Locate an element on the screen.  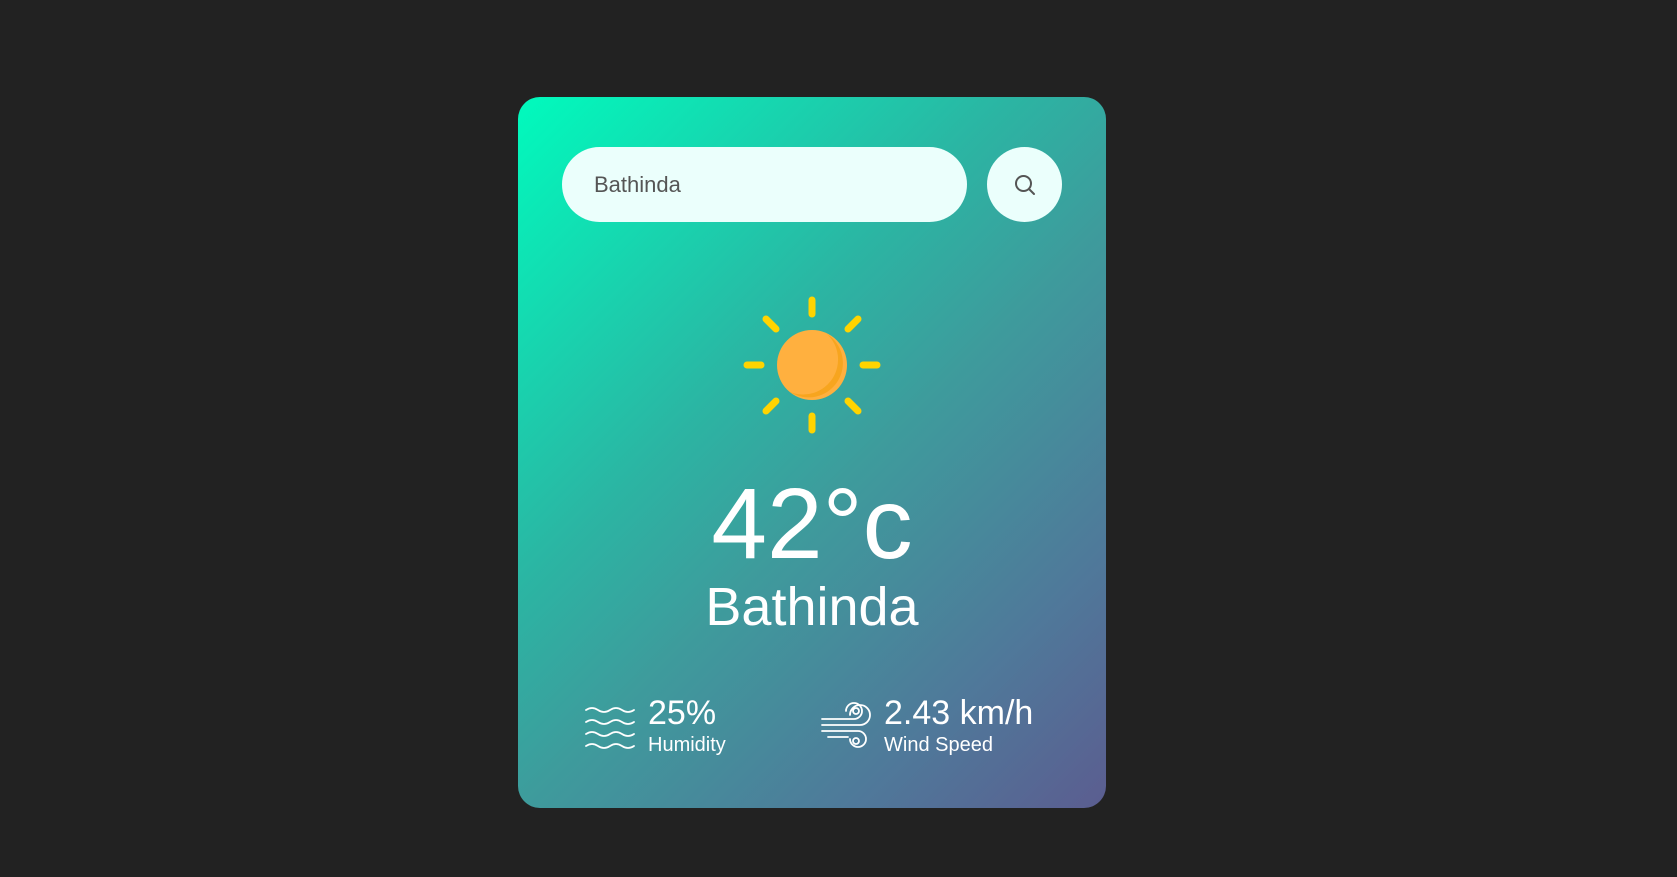
humidity-label: Humidity is located at coordinates (687, 745).